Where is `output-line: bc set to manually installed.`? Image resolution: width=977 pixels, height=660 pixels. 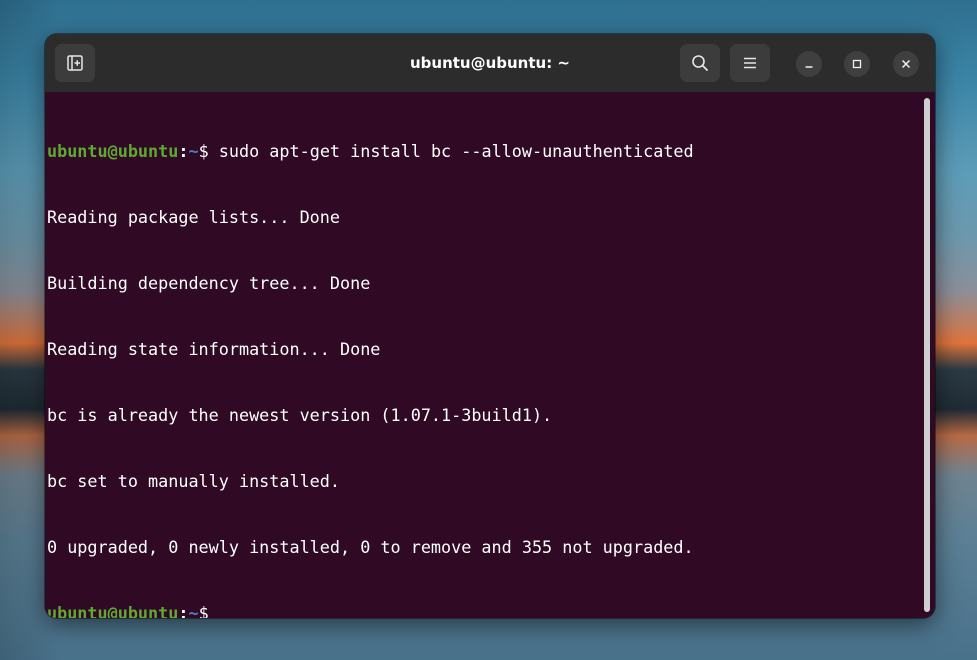
output-line: bc set to manually installed. is located at coordinates (193, 481).